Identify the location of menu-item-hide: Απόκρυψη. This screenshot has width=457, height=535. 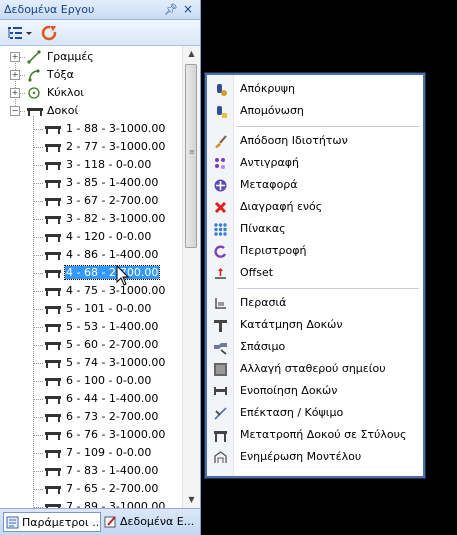
(315, 89).